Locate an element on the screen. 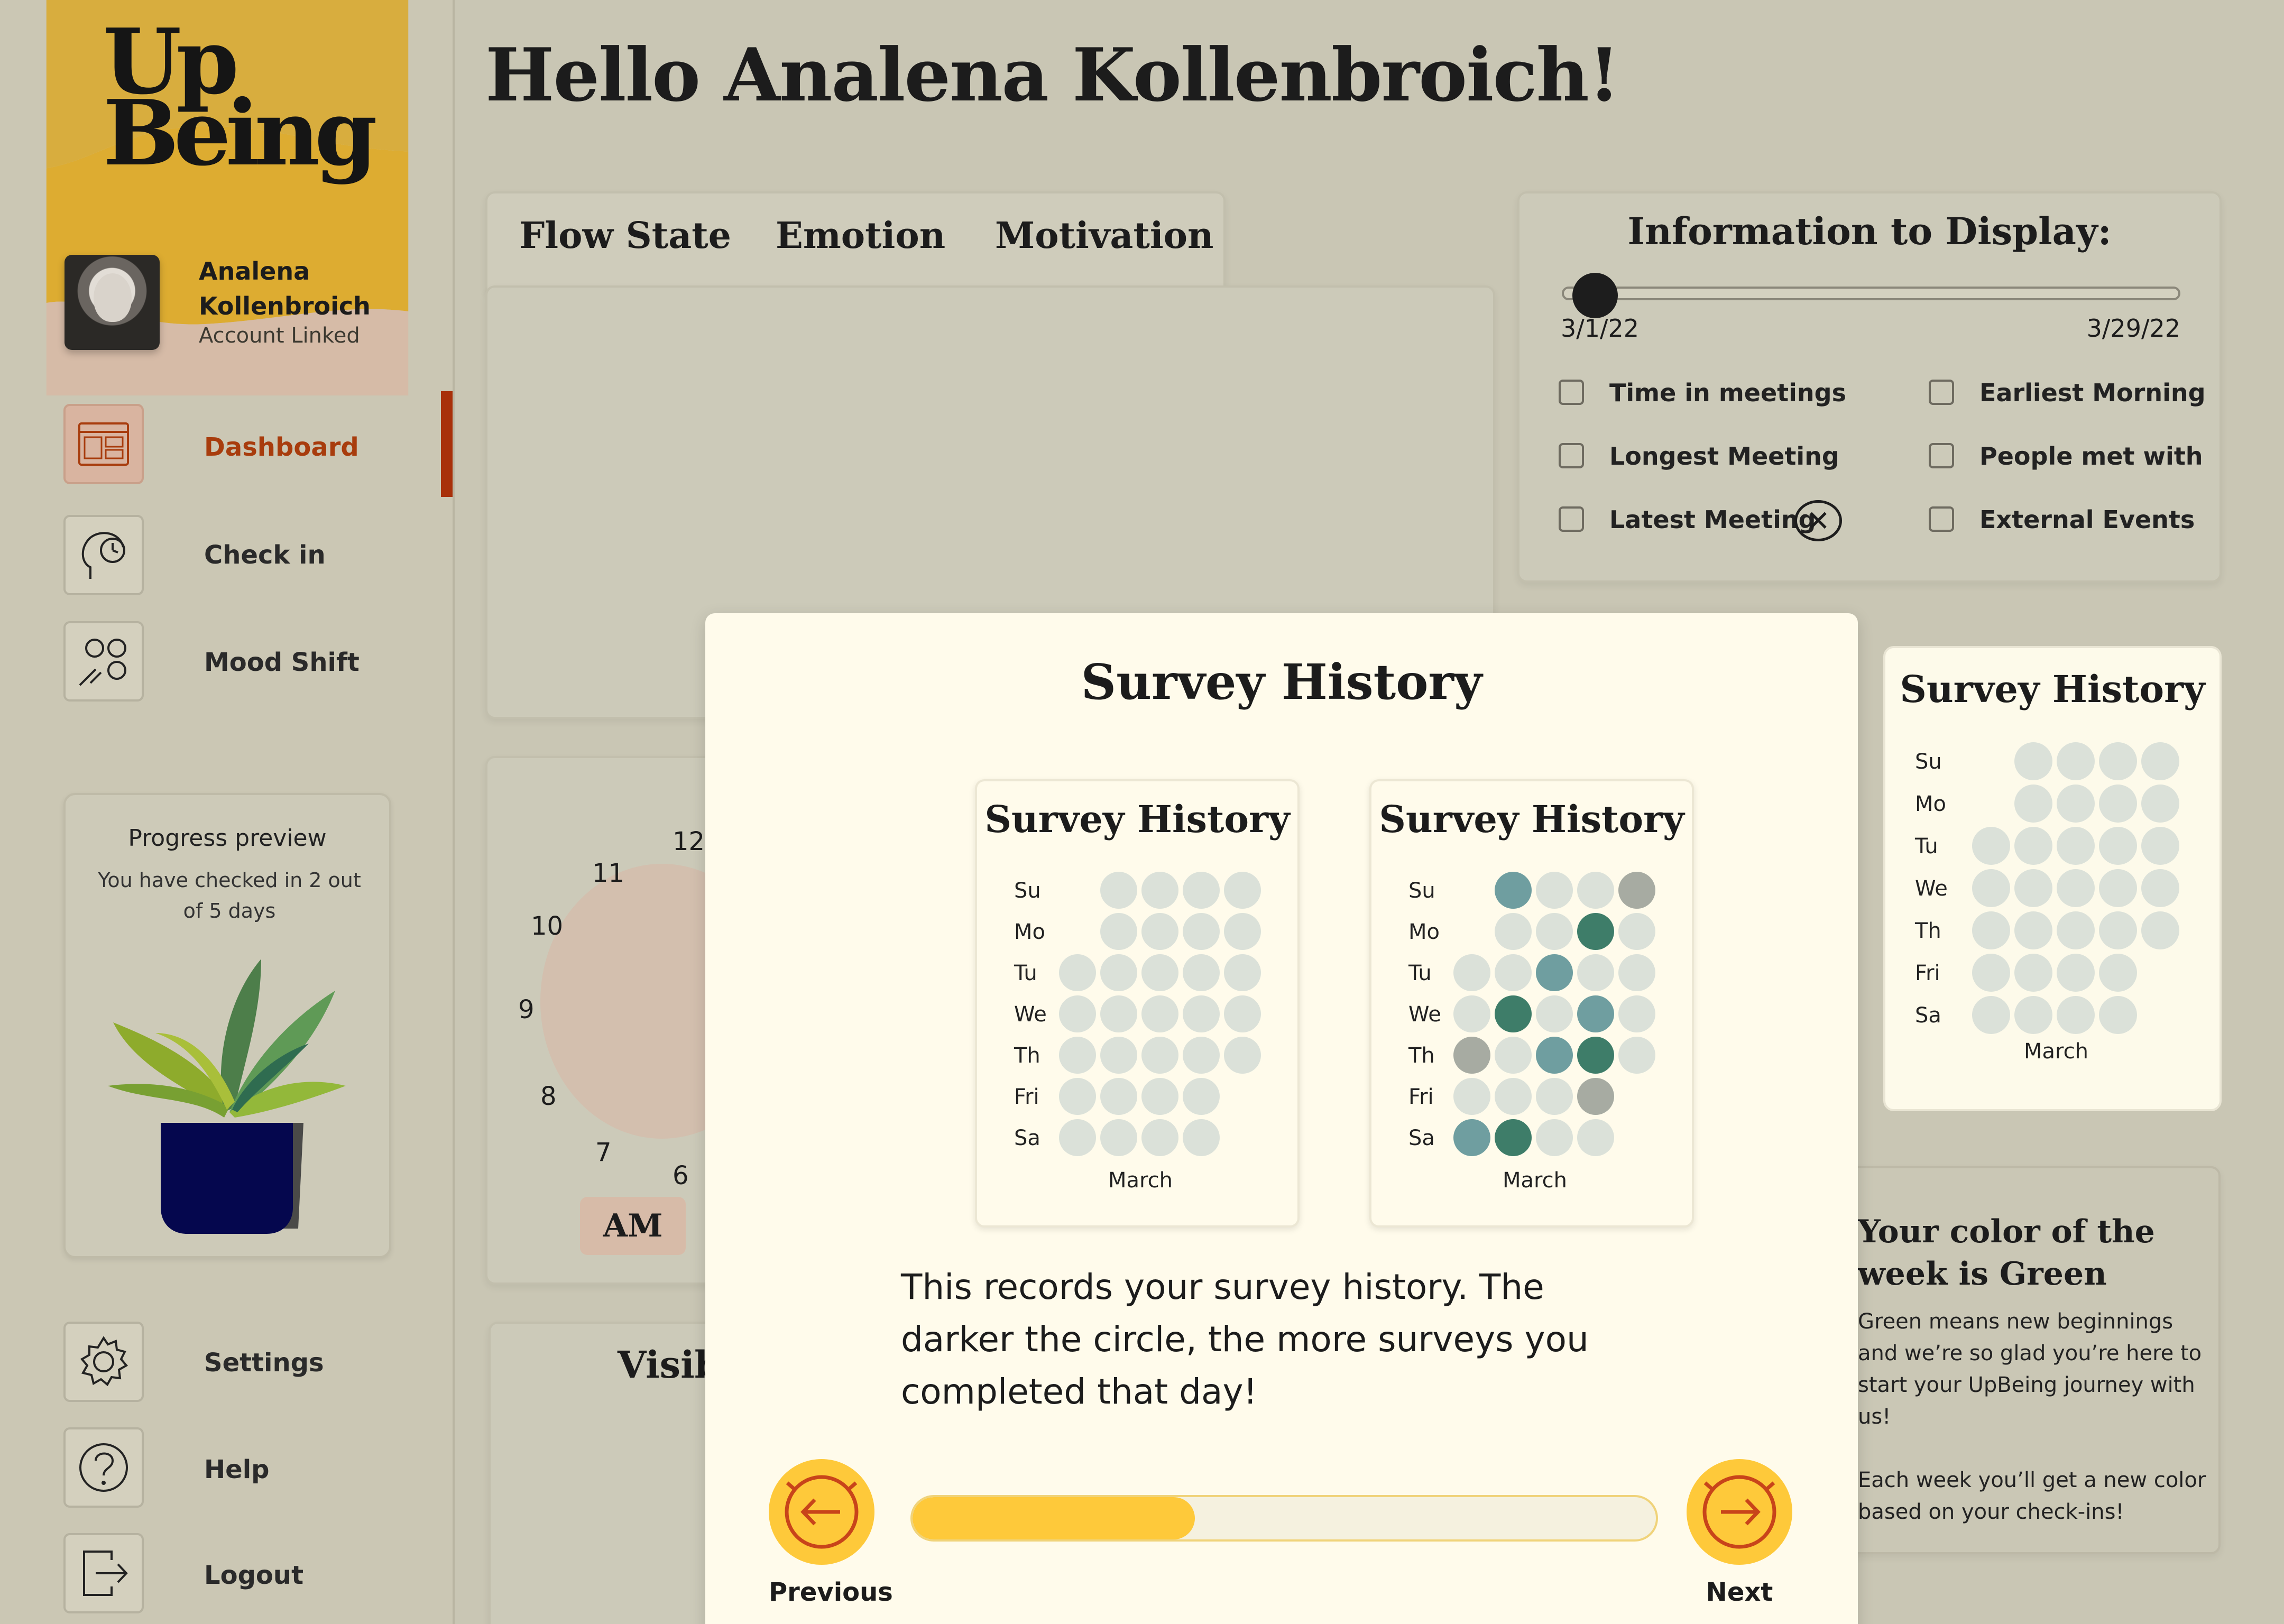  sidebar-item-logout: Logout is located at coordinates (226, 1578).